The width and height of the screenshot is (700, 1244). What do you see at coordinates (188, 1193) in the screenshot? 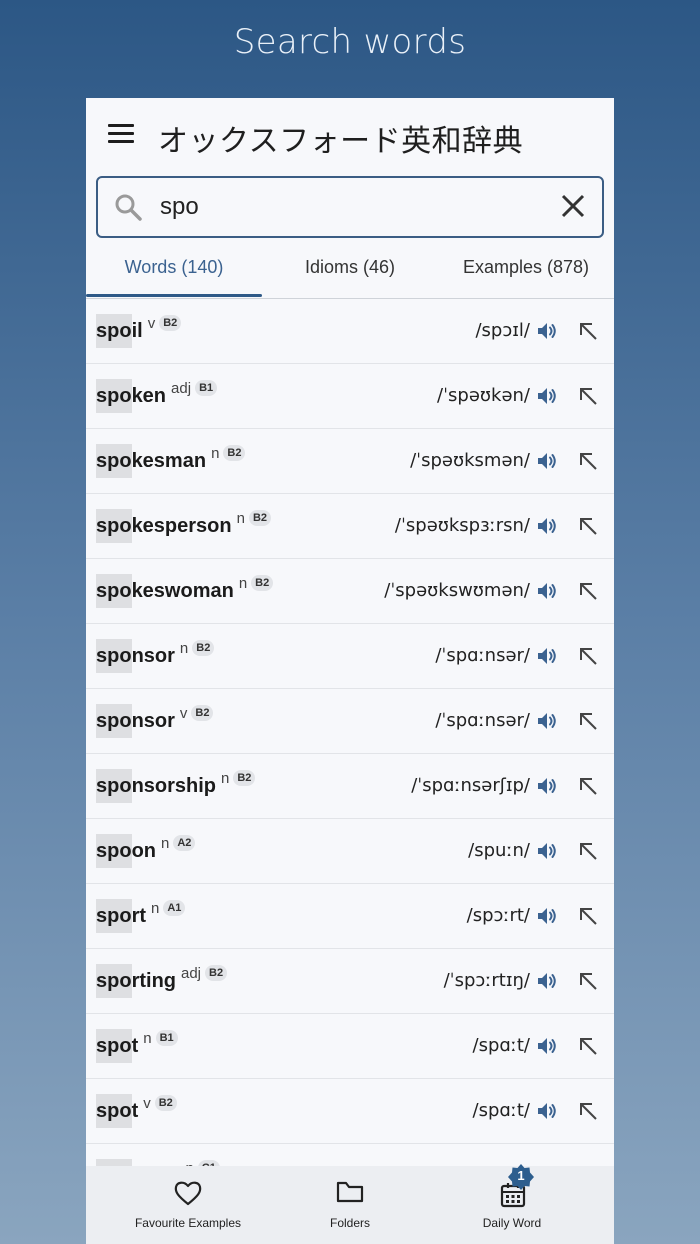
I see `heart-icon` at bounding box center [188, 1193].